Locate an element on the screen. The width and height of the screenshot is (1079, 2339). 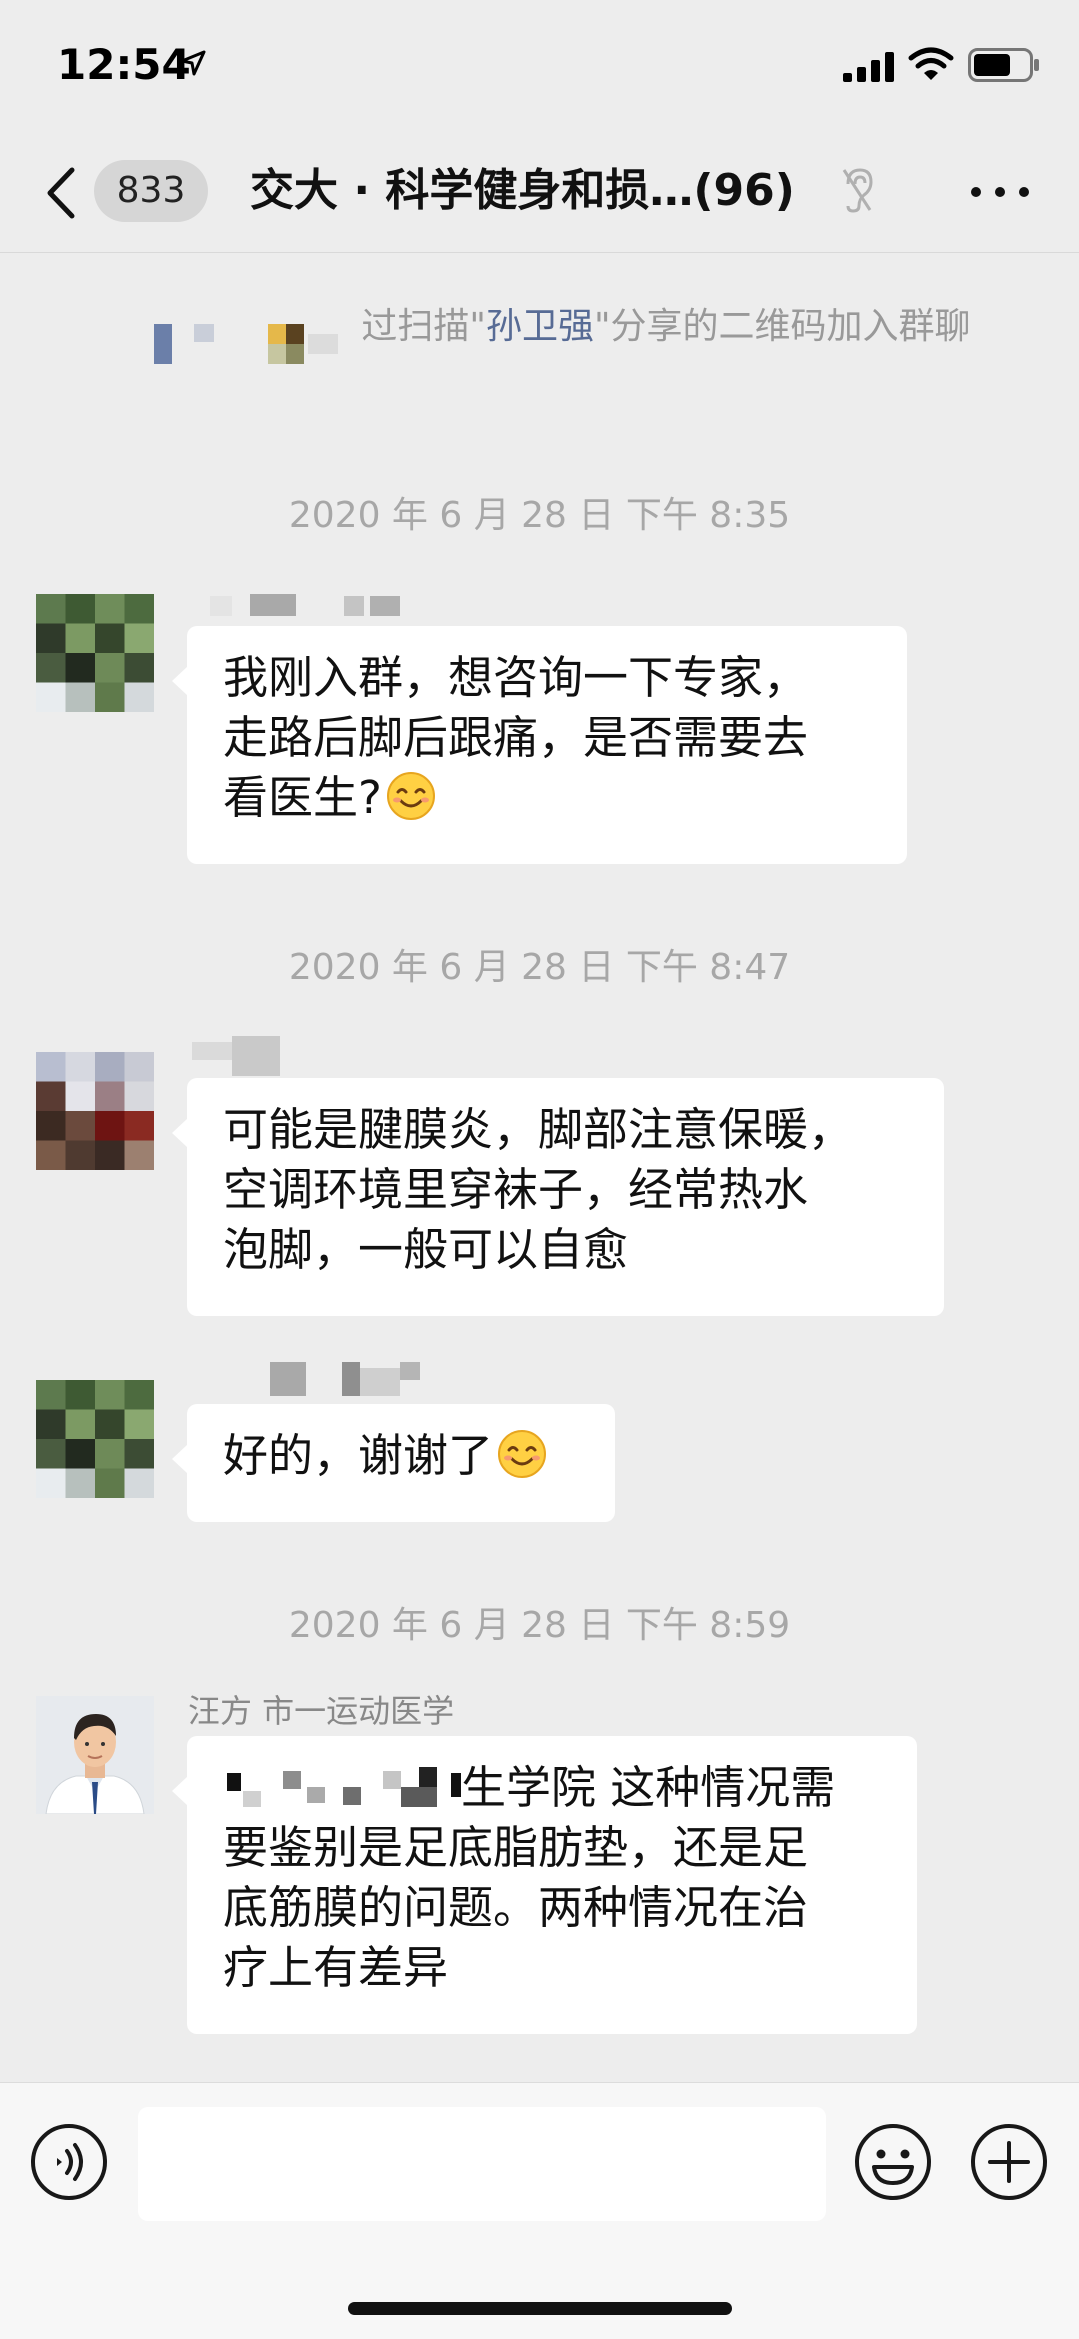
notice-text-before: 过扫描" is located at coordinates (423, 326).